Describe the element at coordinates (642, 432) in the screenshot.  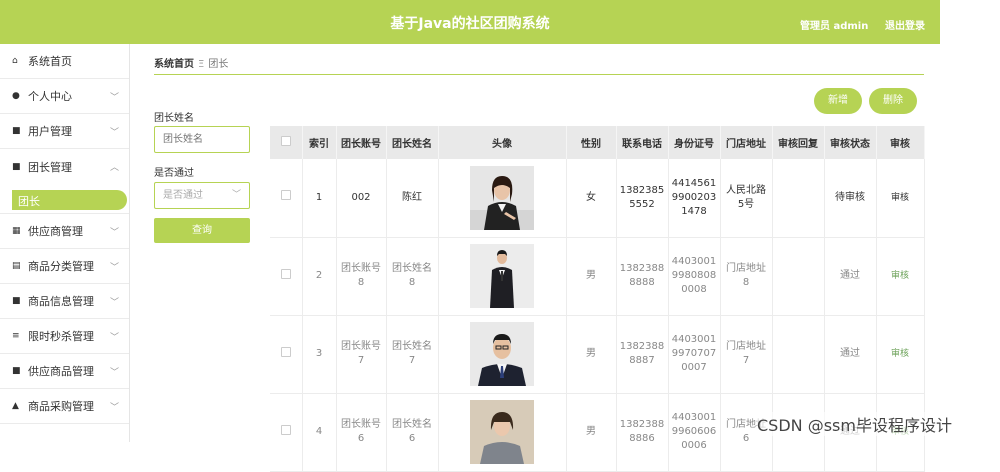
I see `phone-cell: 13823888886` at that location.